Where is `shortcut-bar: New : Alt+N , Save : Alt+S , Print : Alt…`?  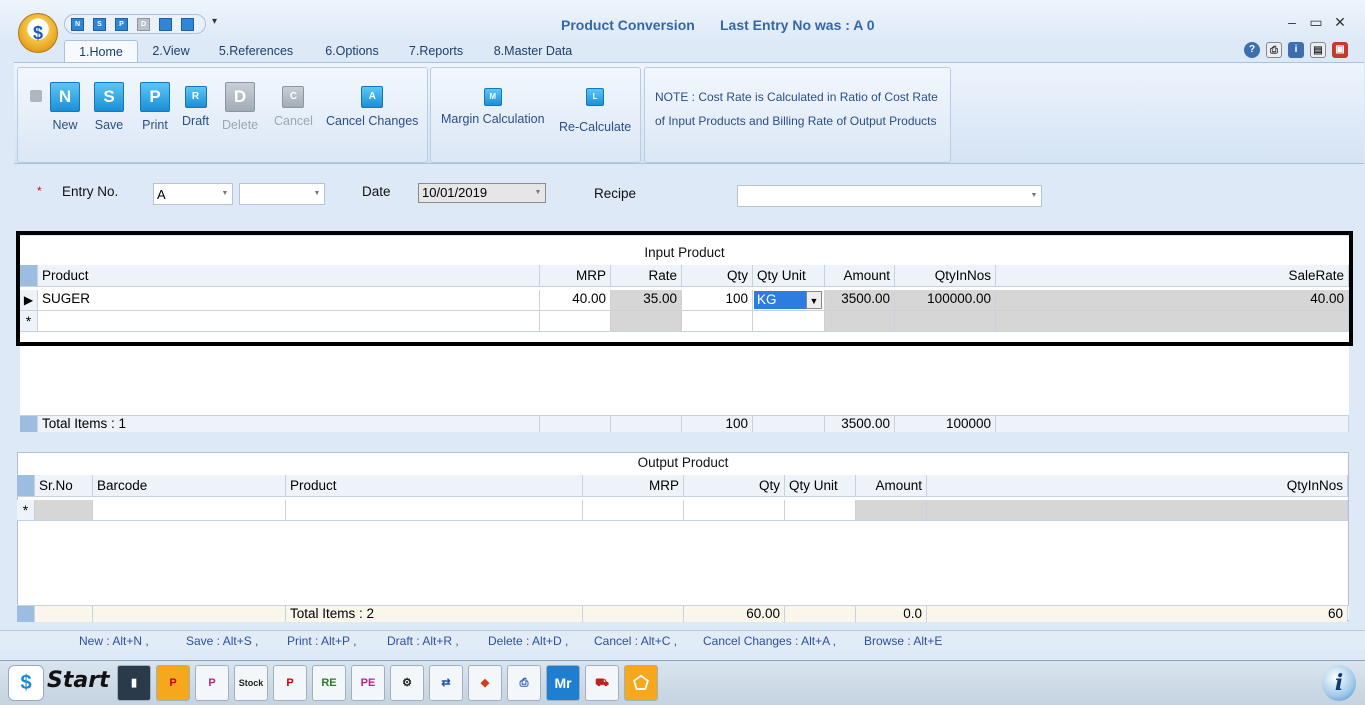
shortcut-bar: New : Alt+N , Save : Alt+S , Print : Alt… is located at coordinates (682, 640).